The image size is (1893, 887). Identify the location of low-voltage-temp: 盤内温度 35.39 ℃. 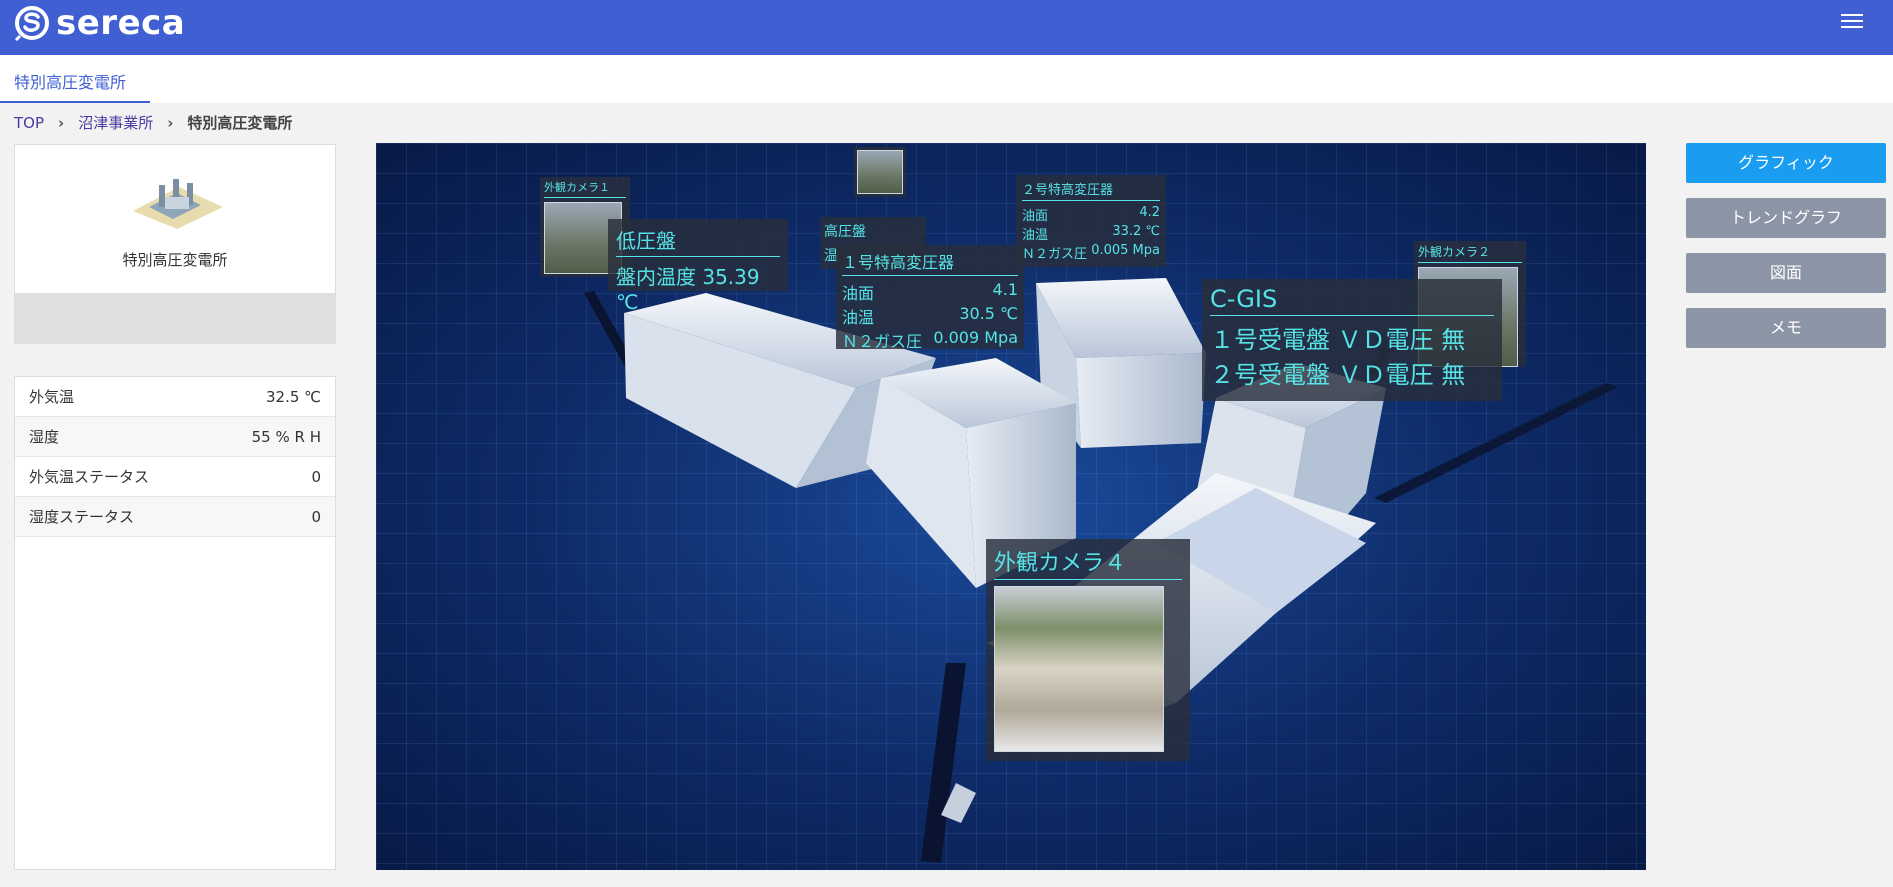
(688, 289).